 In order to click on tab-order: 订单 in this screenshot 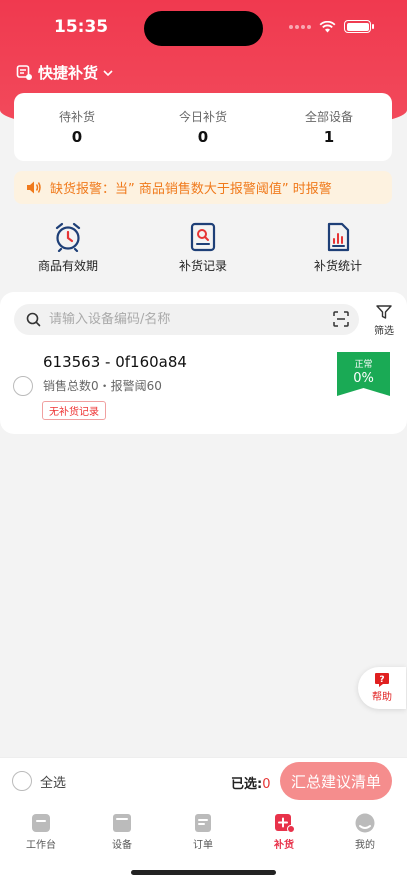, I will do `click(203, 831)`.